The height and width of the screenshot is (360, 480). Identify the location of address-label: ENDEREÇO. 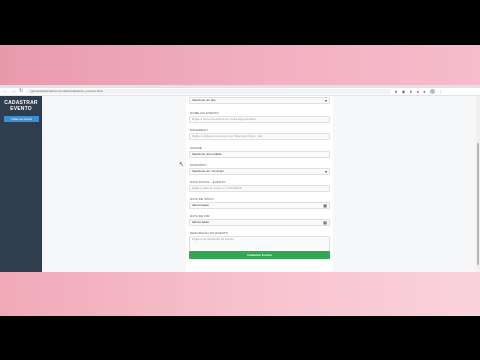
(199, 130).